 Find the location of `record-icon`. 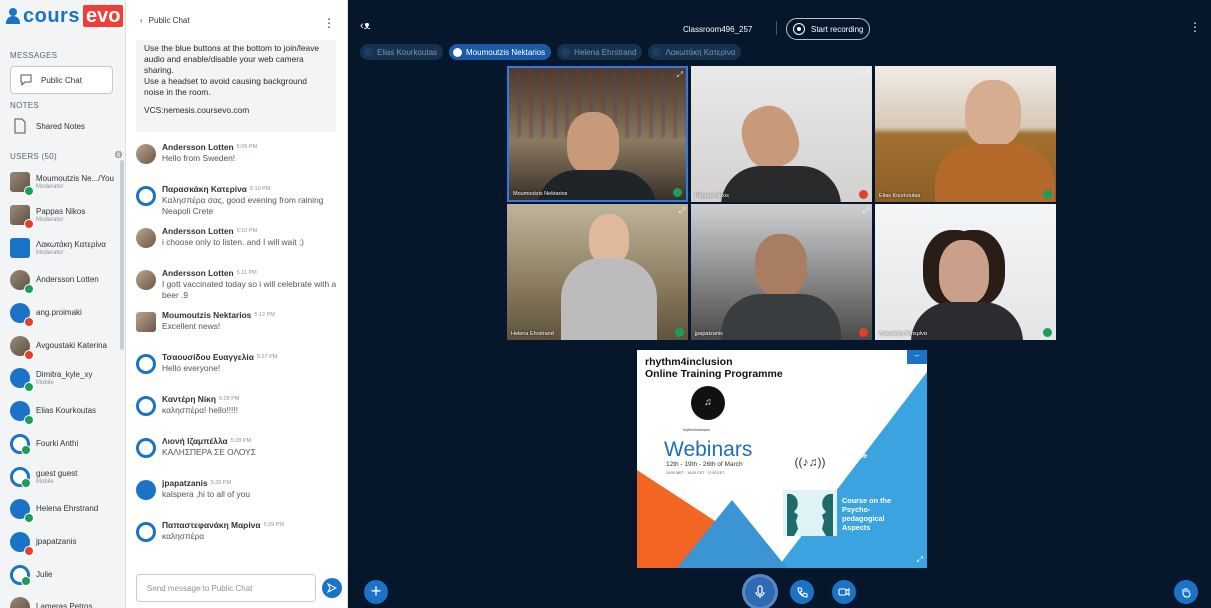

record-icon is located at coordinates (799, 29).